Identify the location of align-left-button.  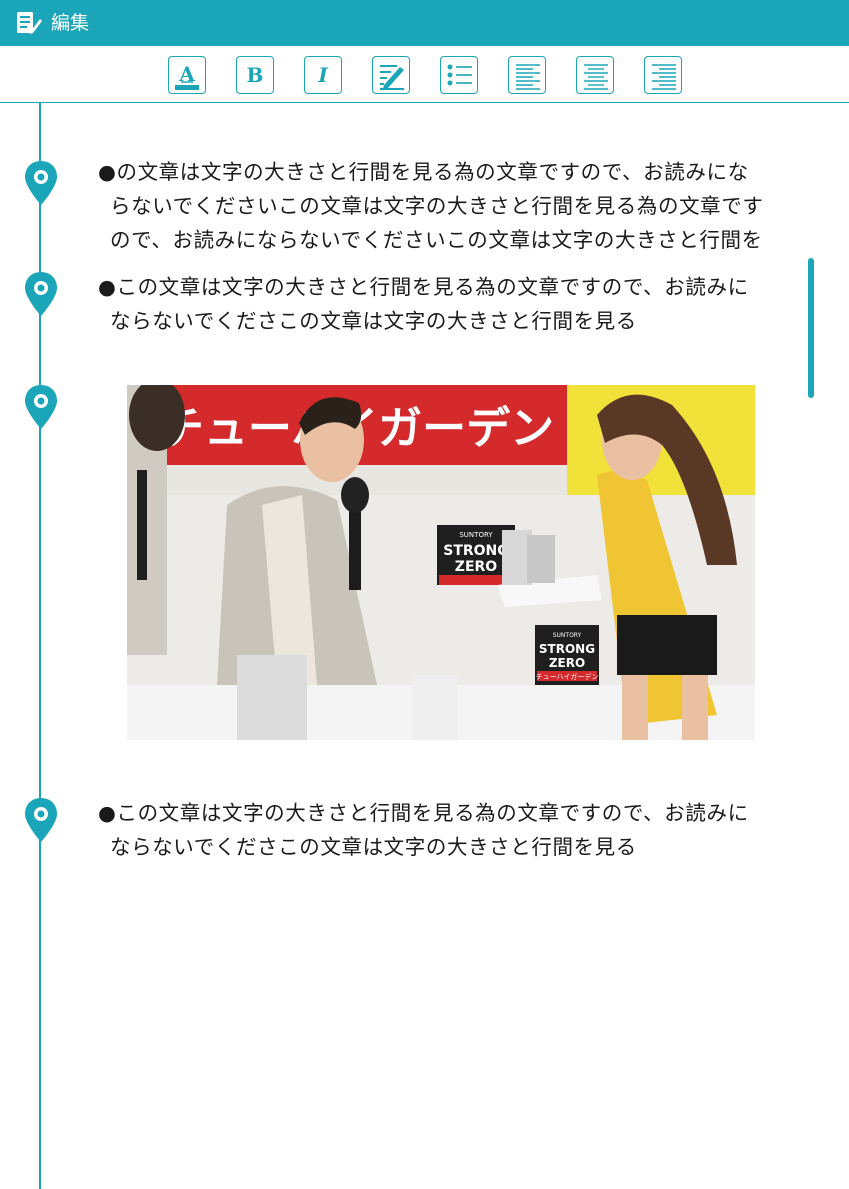
(527, 75).